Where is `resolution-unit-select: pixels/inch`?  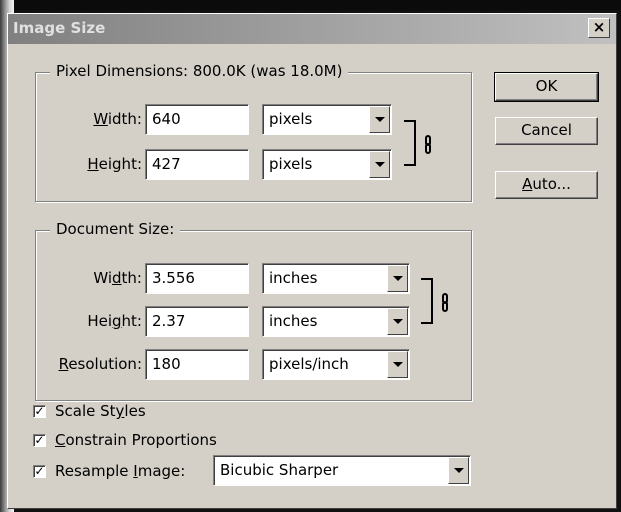
resolution-unit-select: pixels/inch is located at coordinates (336, 364).